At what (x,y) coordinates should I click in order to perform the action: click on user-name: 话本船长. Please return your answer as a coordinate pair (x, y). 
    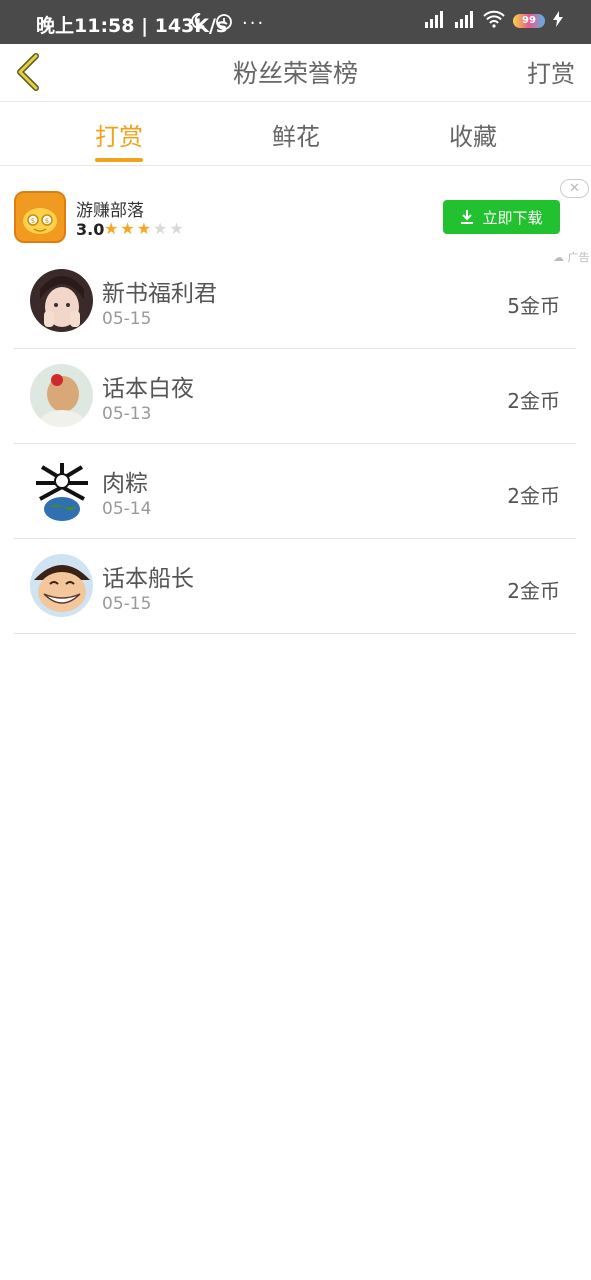
    Looking at the image, I should click on (148, 579).